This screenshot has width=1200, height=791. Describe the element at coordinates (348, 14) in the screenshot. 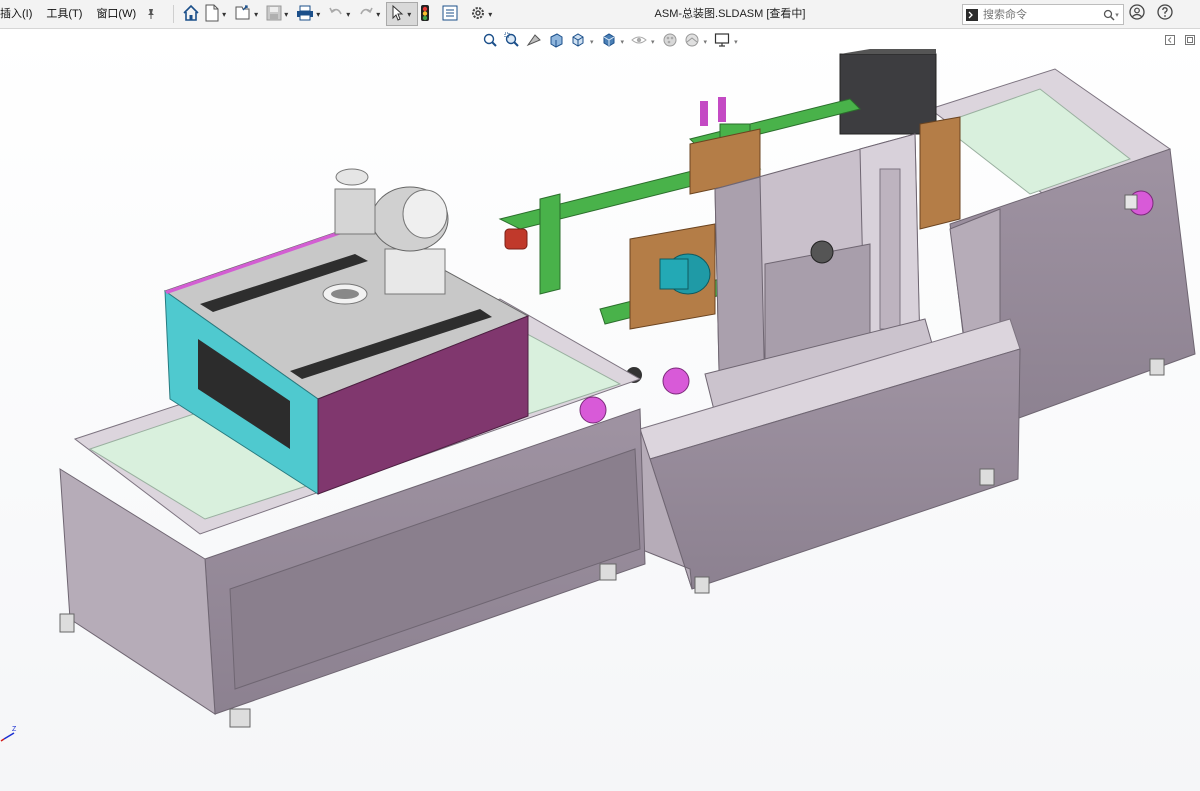

I see `undo-dropdown-icon: ▾` at that location.